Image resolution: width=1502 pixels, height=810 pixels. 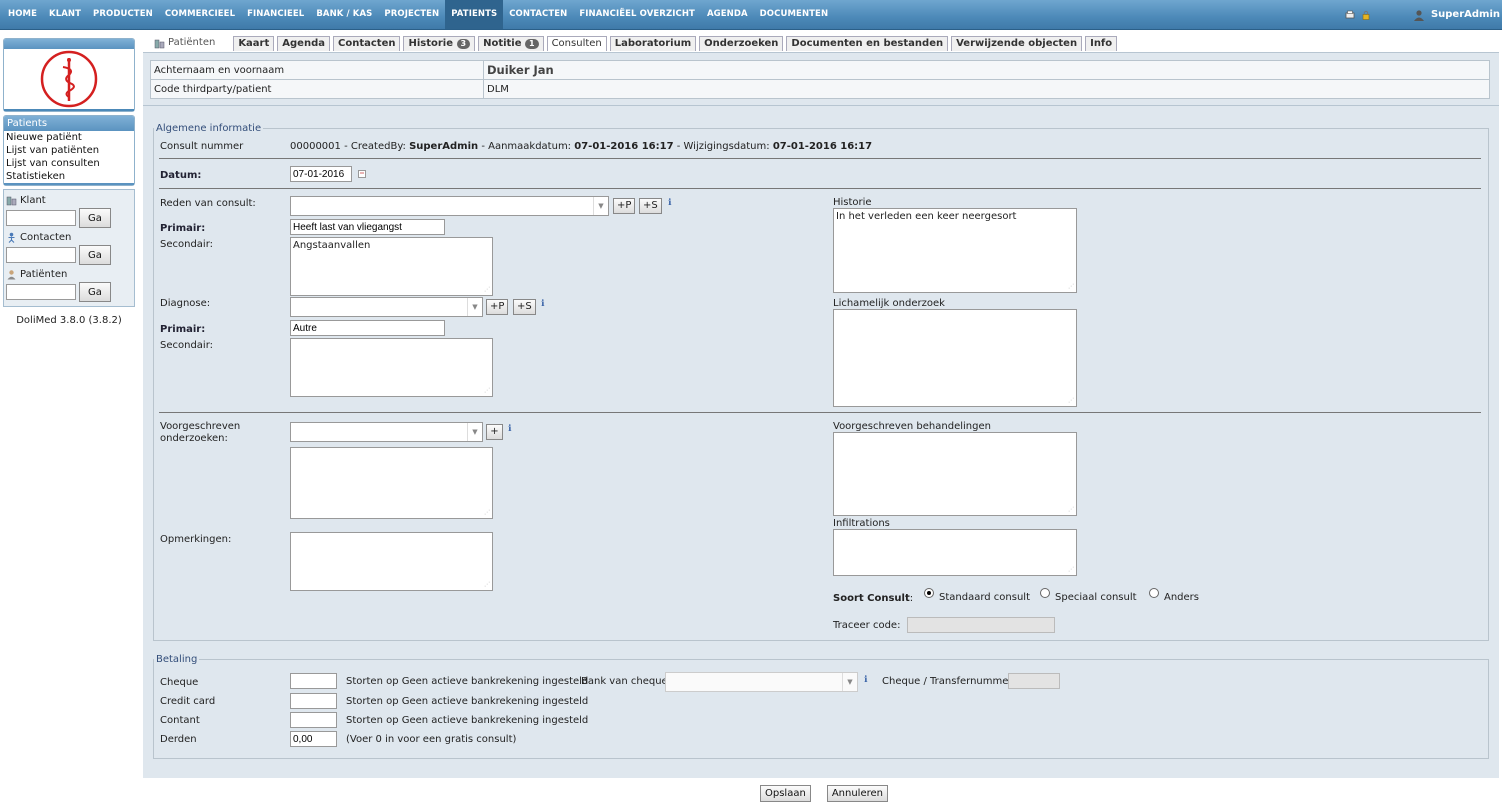 I want to click on reason-primary-input, so click(x=367, y=227).